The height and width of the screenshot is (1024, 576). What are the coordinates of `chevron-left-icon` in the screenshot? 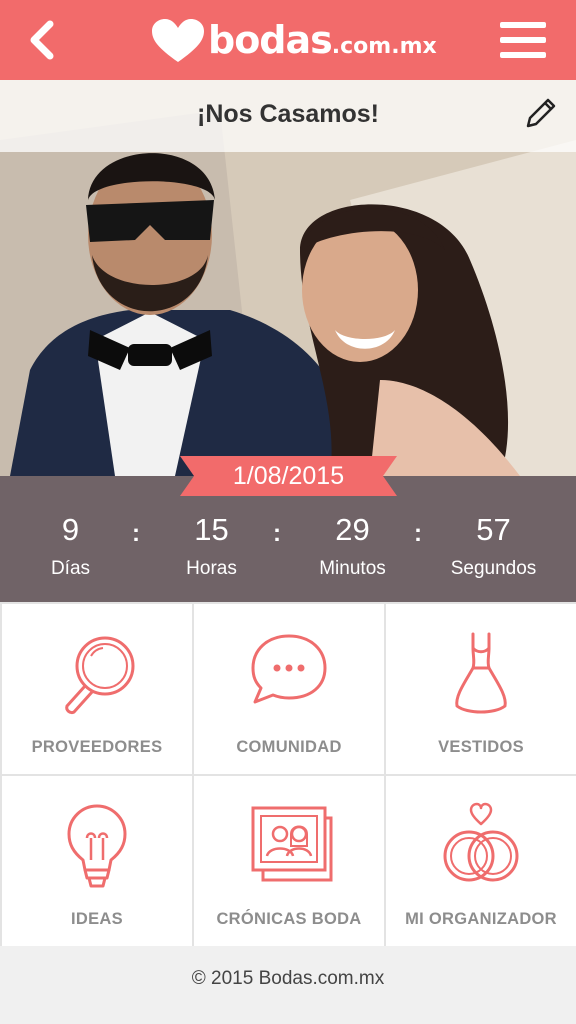 It's located at (42, 40).